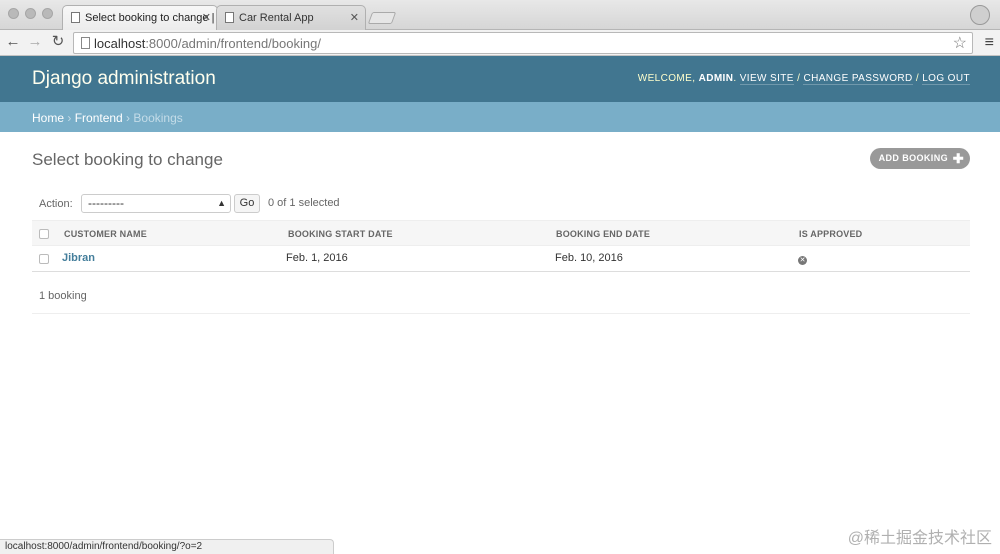  Describe the element at coordinates (44, 259) in the screenshot. I see `row-checkbox` at that location.